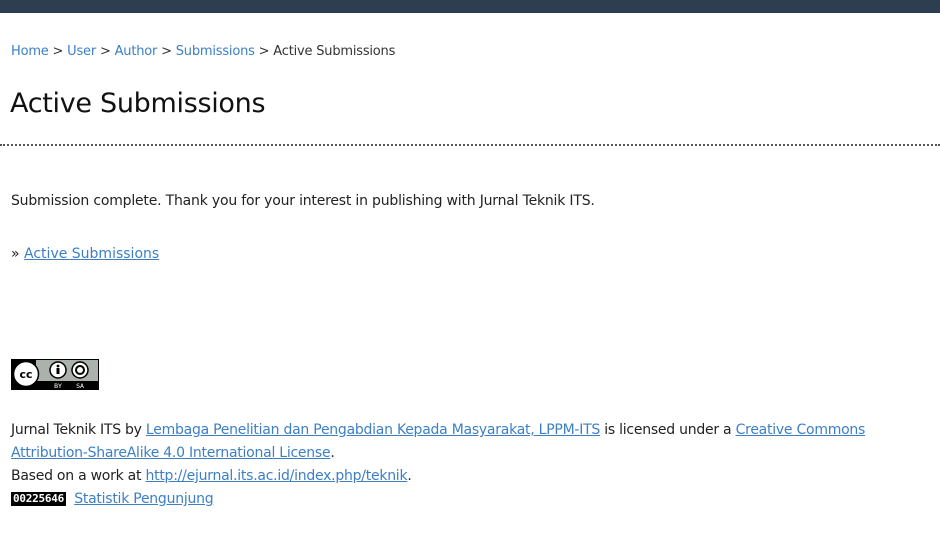 The width and height of the screenshot is (940, 534). Describe the element at coordinates (25, 374) in the screenshot. I see `svg-text: cc` at that location.